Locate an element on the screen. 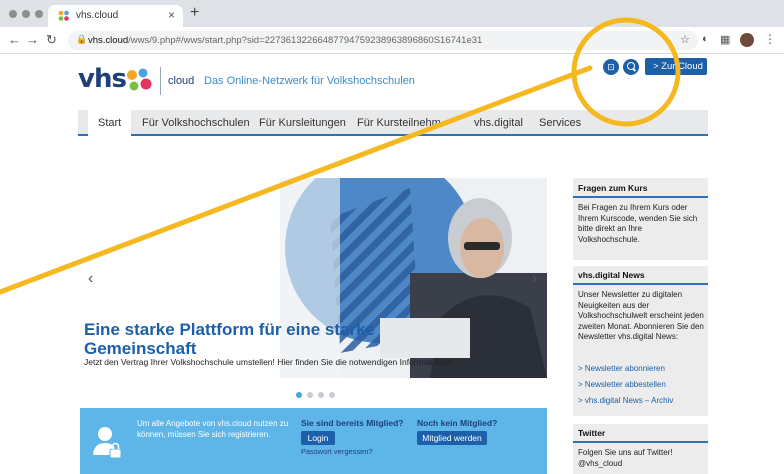 This screenshot has height=474, width=784. logo-divider is located at coordinates (160, 81).